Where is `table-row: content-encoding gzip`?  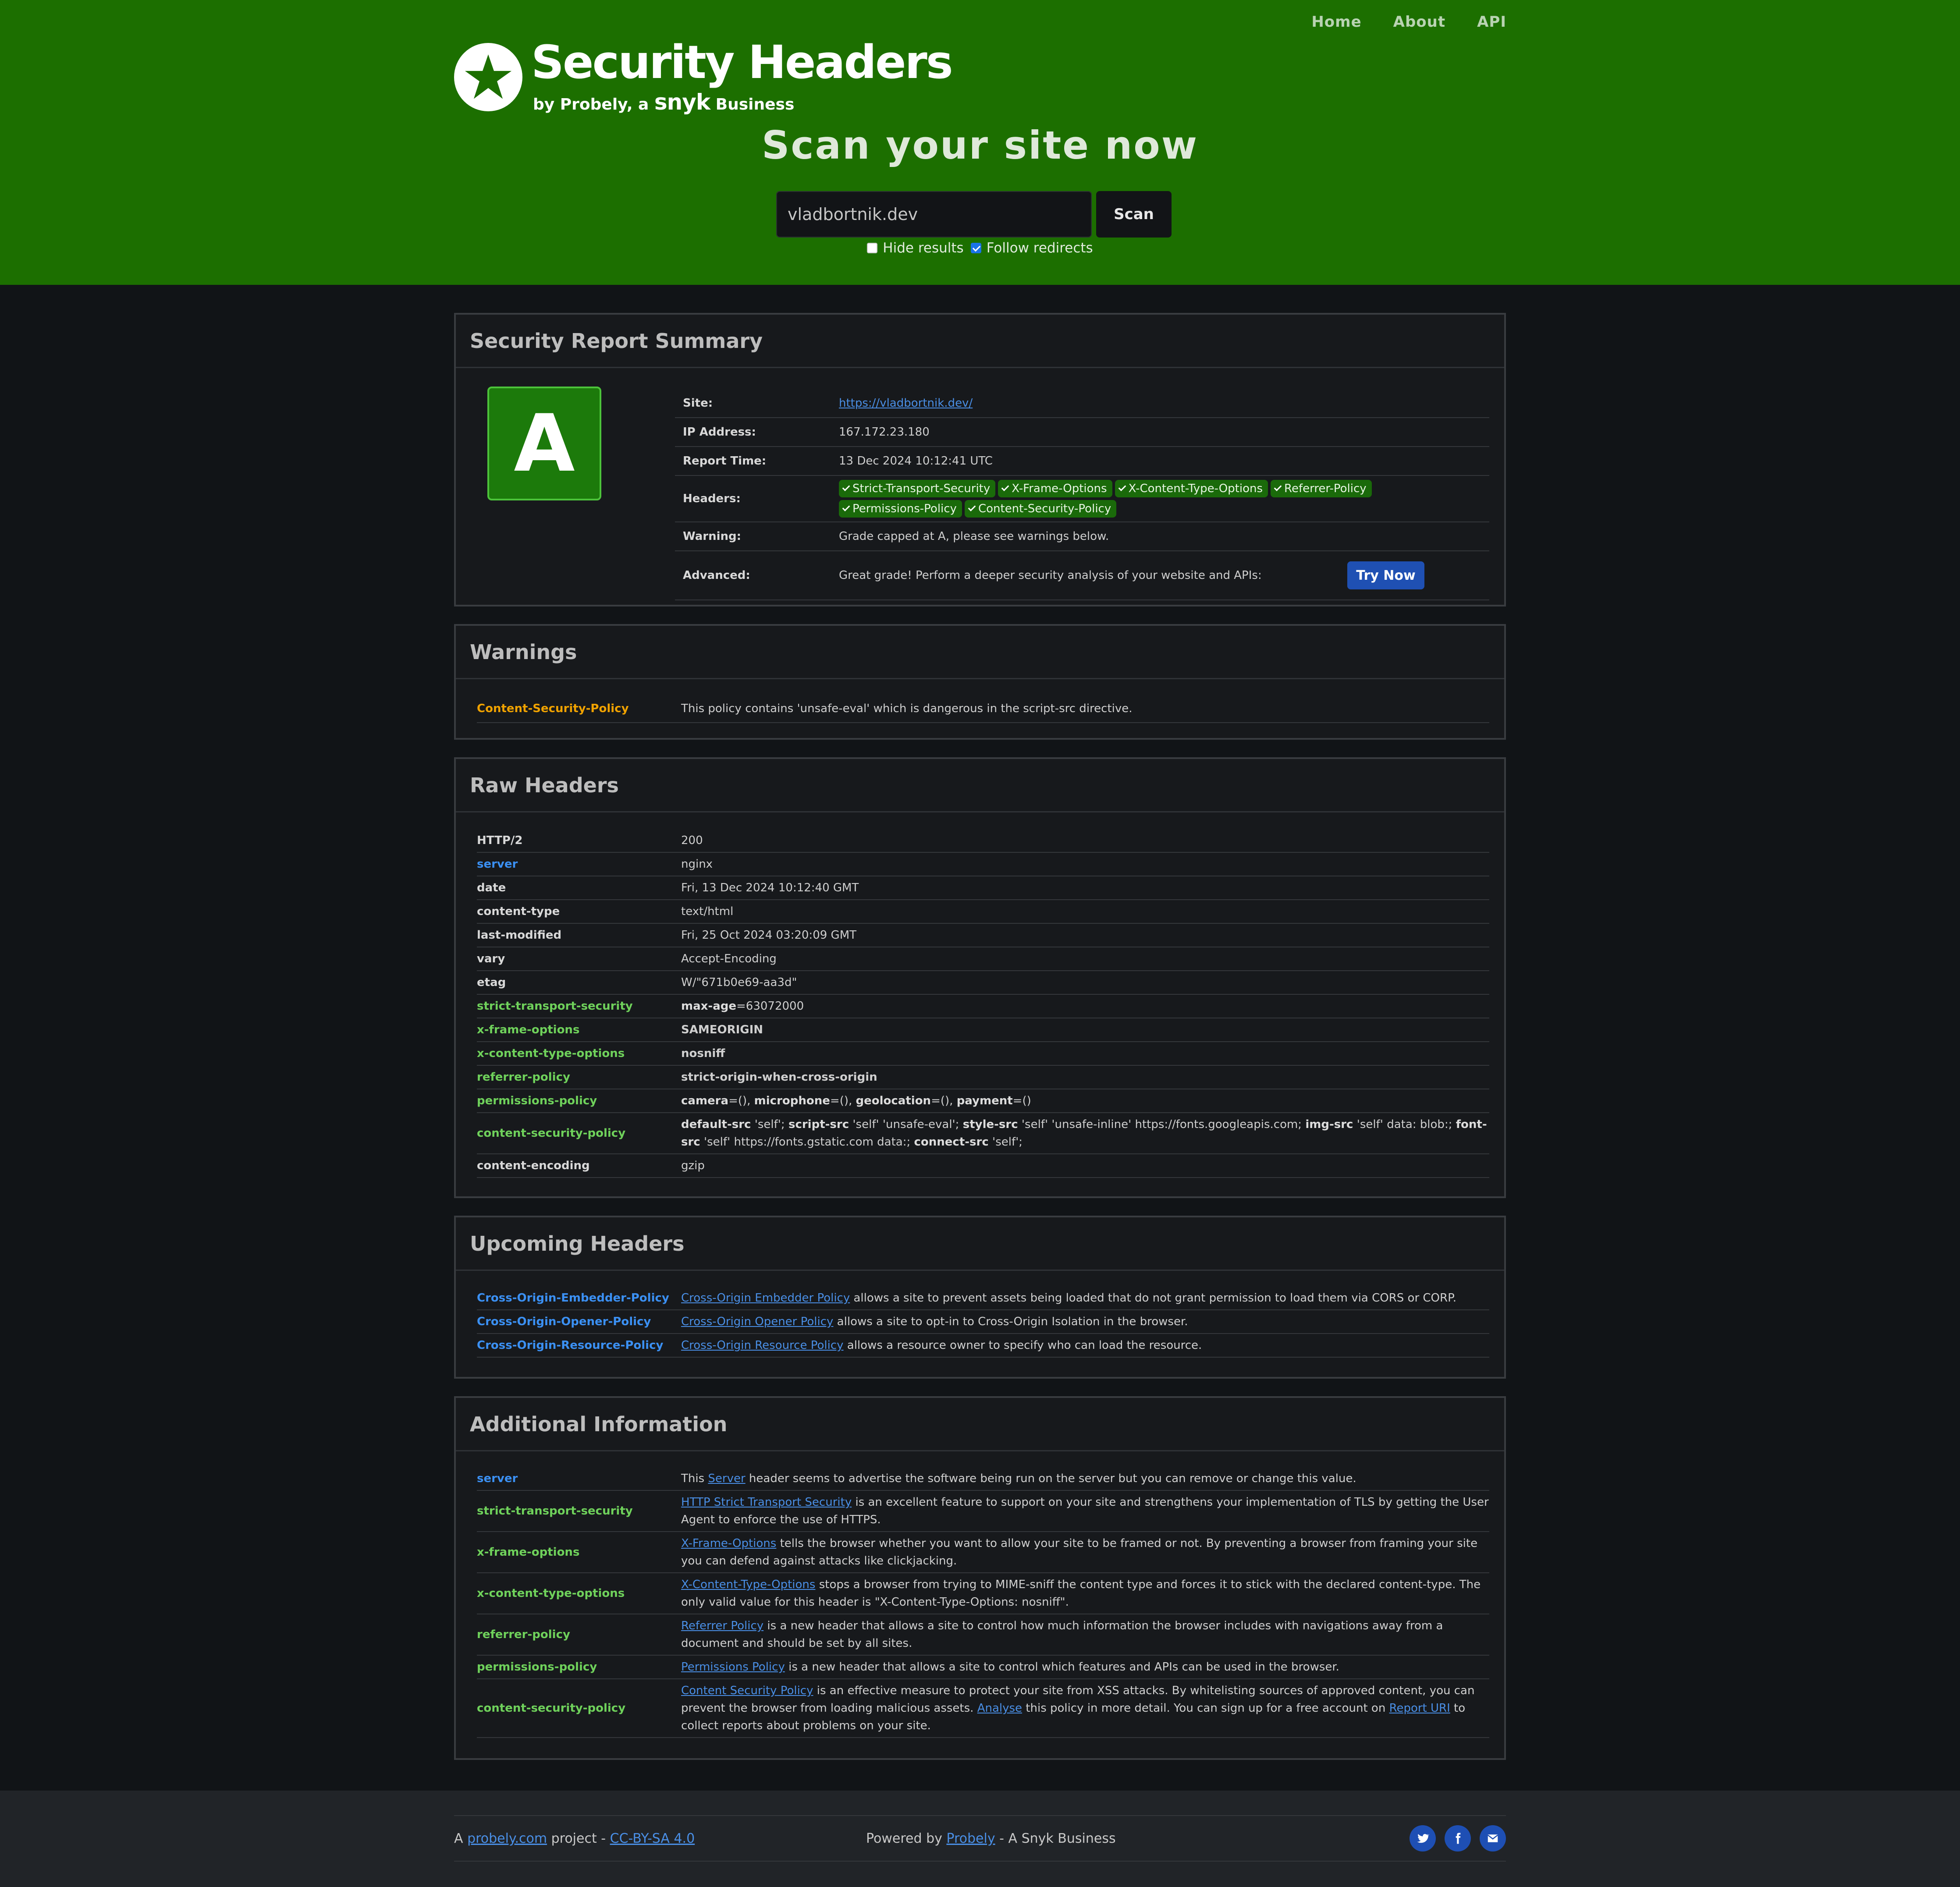
table-row: content-encoding gzip is located at coordinates (983, 1166).